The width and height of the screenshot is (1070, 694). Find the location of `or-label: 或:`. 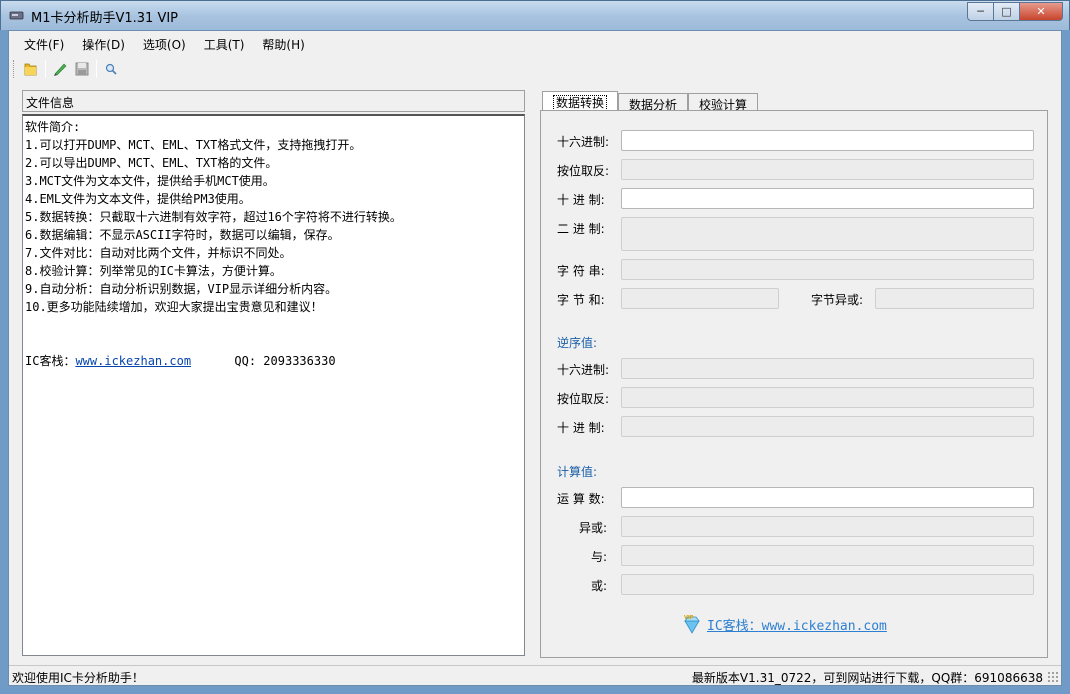

or-label: 或: is located at coordinates (599, 586).